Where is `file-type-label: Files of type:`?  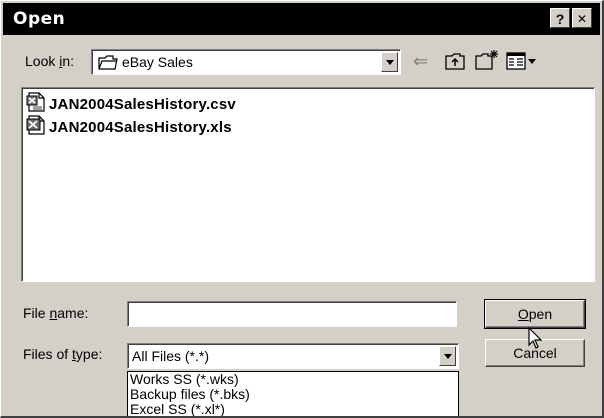 file-type-label: Files of type: is located at coordinates (63, 354).